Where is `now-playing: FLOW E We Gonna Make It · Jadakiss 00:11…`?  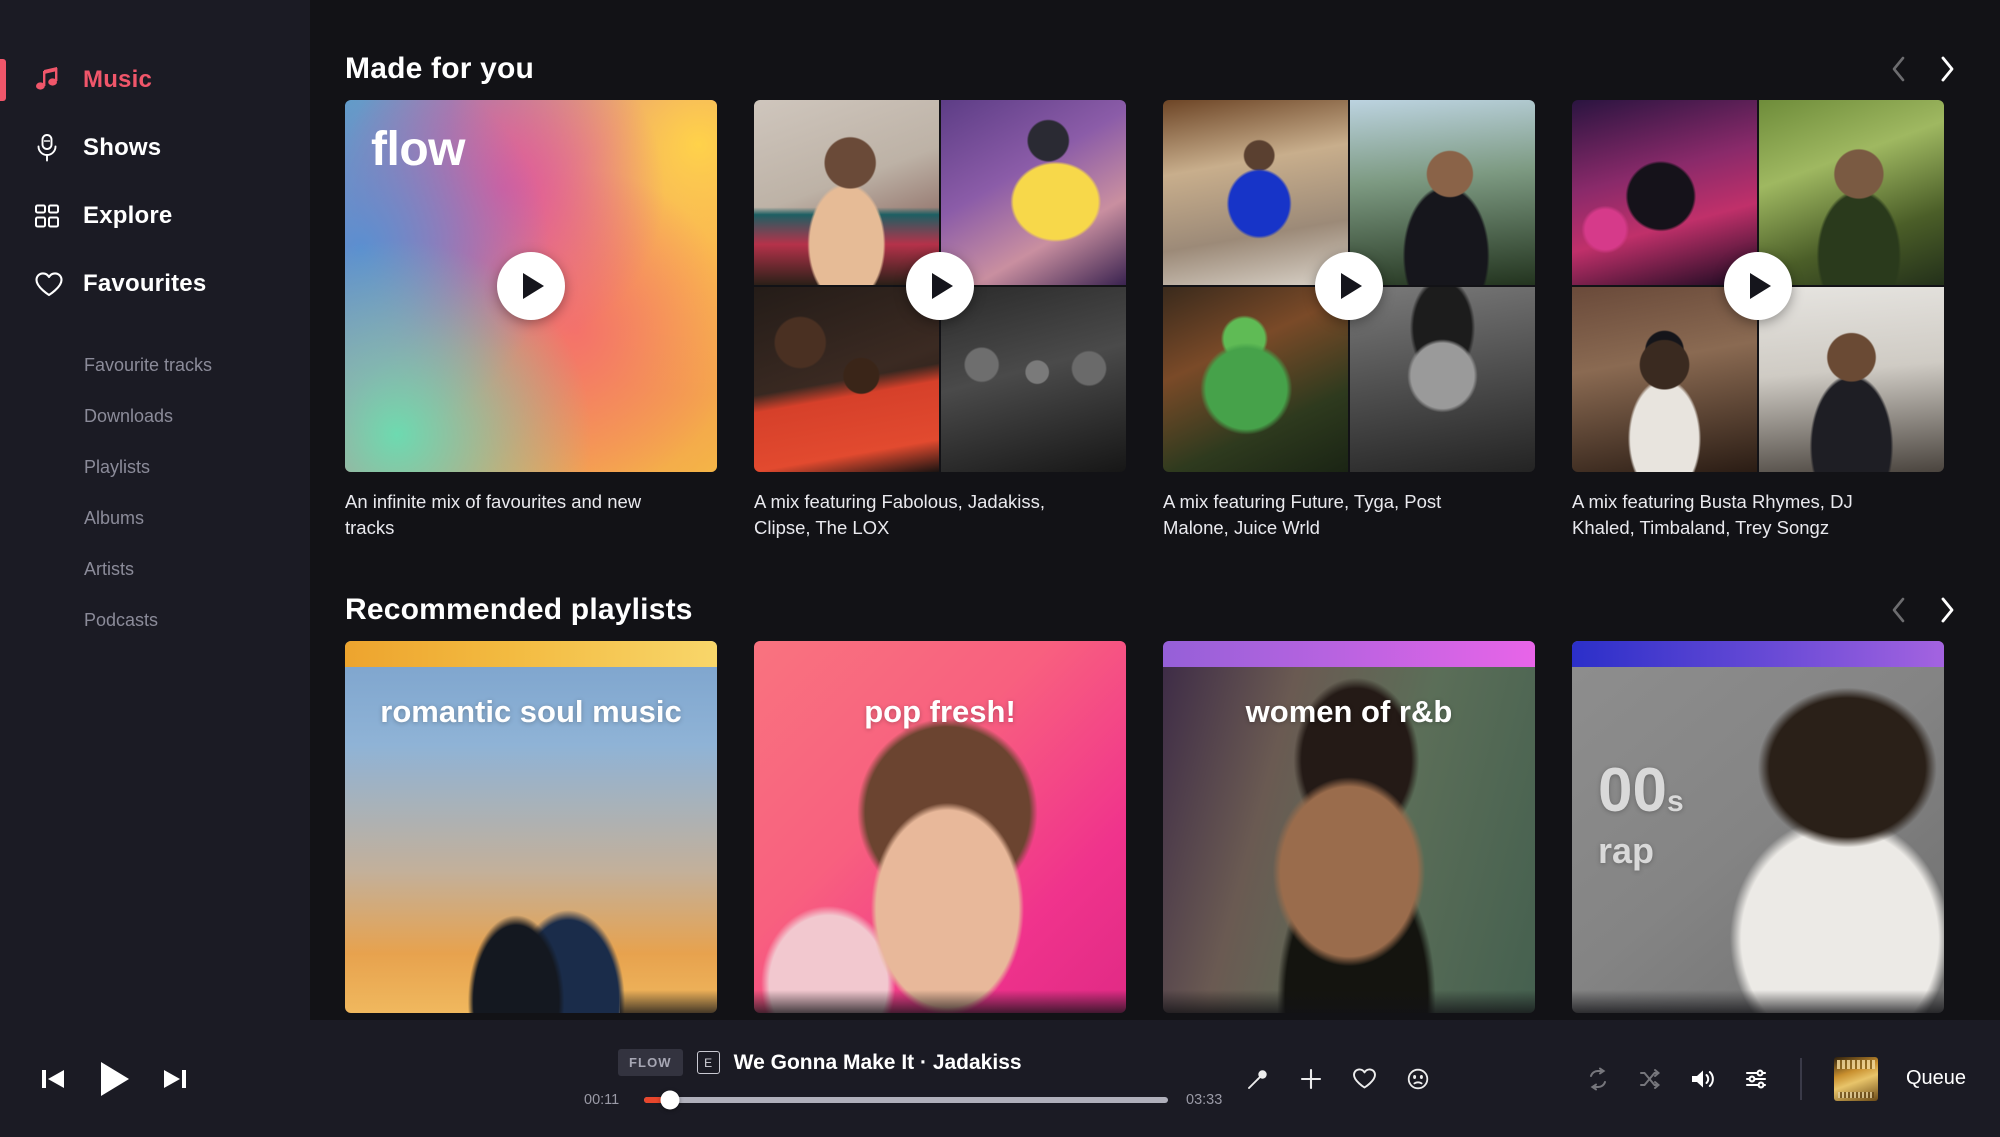
now-playing: FLOW E We Gonna Make It · Jadakiss 00:11… is located at coordinates (728, 1079).